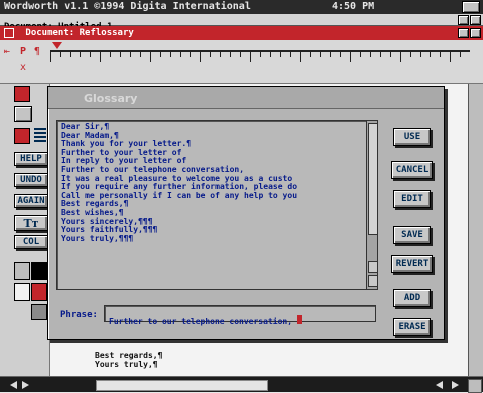 The height and width of the screenshot is (393, 483). What do you see at coordinates (182, 385) in the screenshot?
I see `horizontal-scrollbar` at bounding box center [182, 385].